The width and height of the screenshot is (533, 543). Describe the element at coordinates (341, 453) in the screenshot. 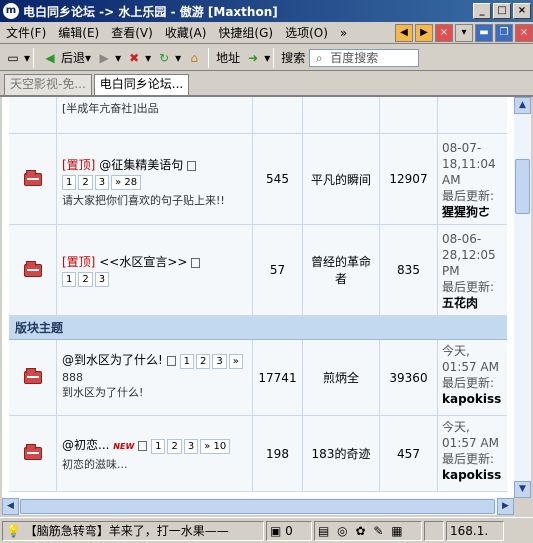

I see `author-link: 183的奇迹` at that location.